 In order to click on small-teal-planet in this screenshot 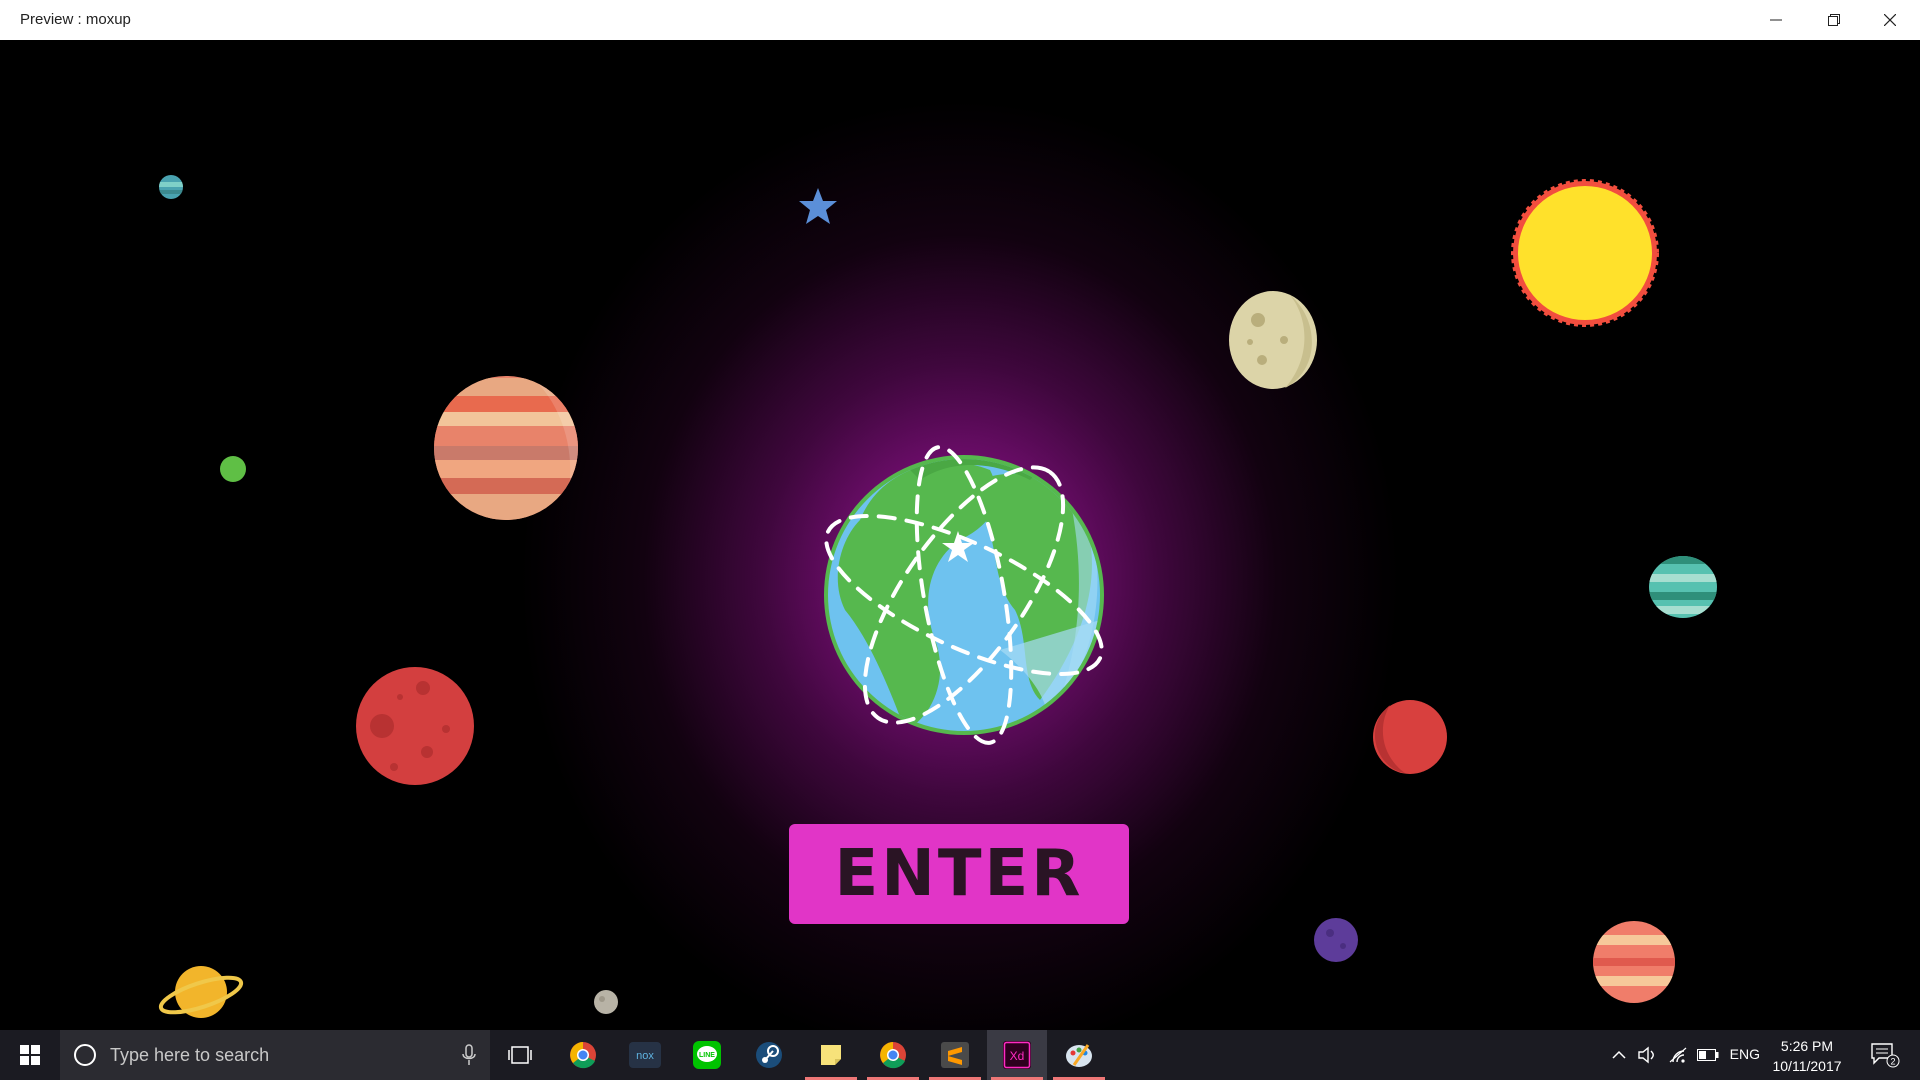, I will do `click(171, 187)`.